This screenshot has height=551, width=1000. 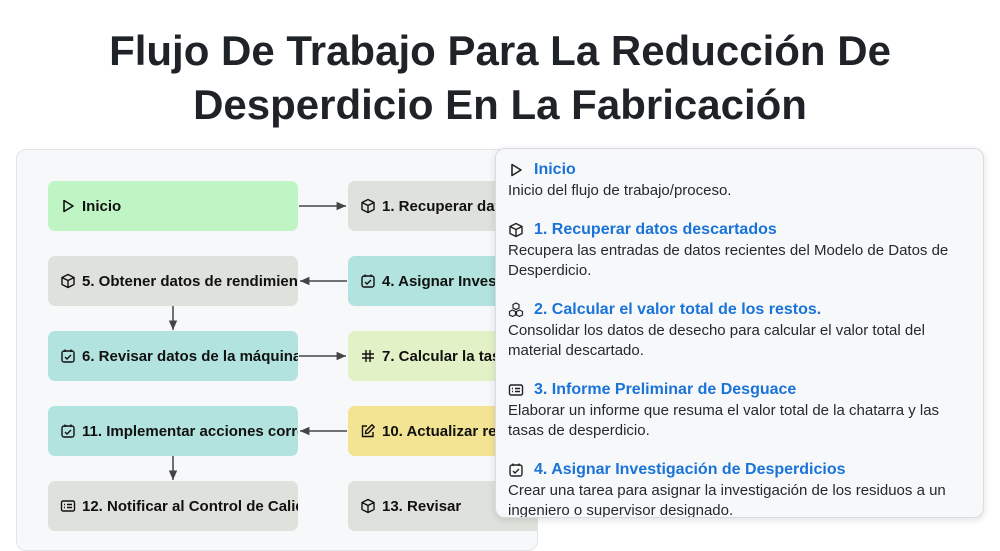 What do you see at coordinates (368, 431) in the screenshot?
I see `edit-icon` at bounding box center [368, 431].